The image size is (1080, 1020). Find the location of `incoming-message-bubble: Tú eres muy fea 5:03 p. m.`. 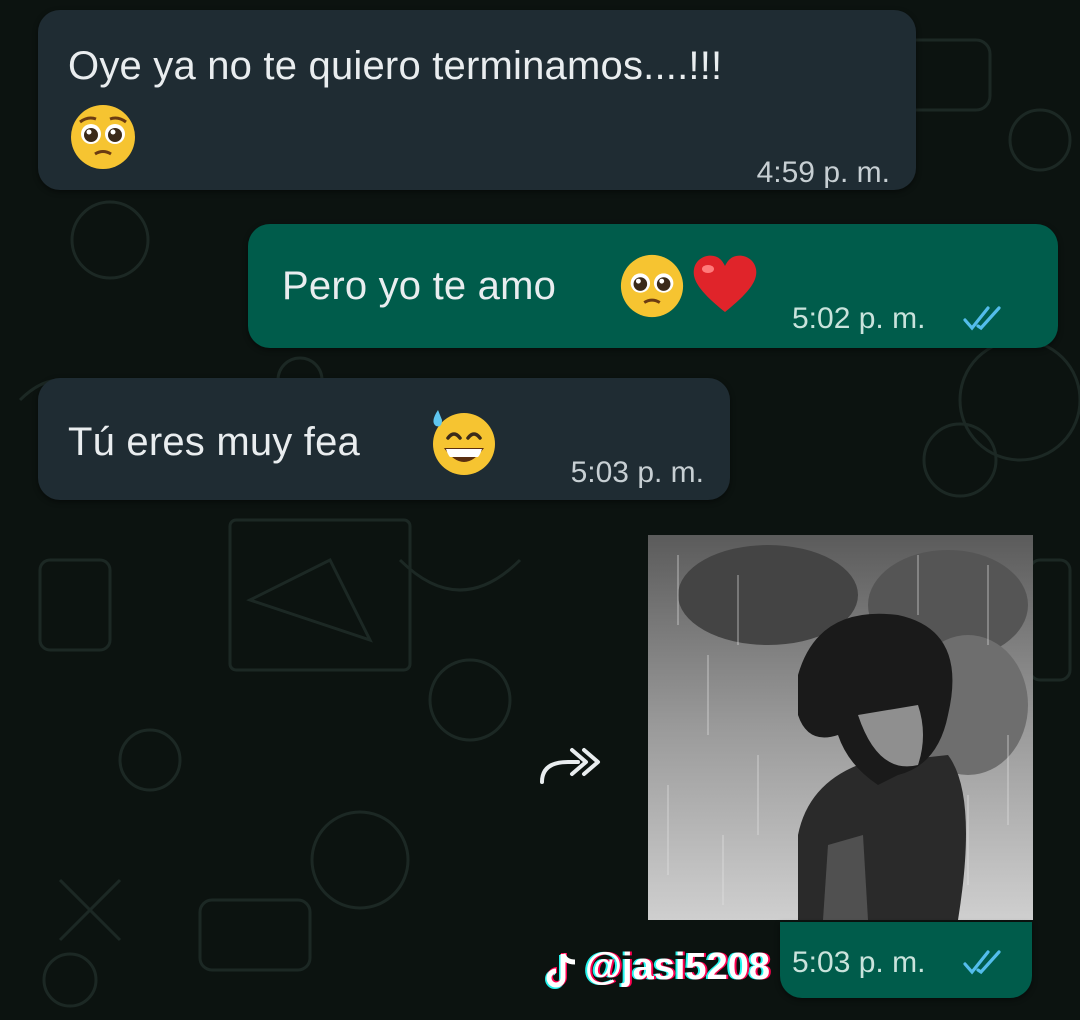

incoming-message-bubble: Tú eres muy fea 5:03 p. m. is located at coordinates (384, 439).